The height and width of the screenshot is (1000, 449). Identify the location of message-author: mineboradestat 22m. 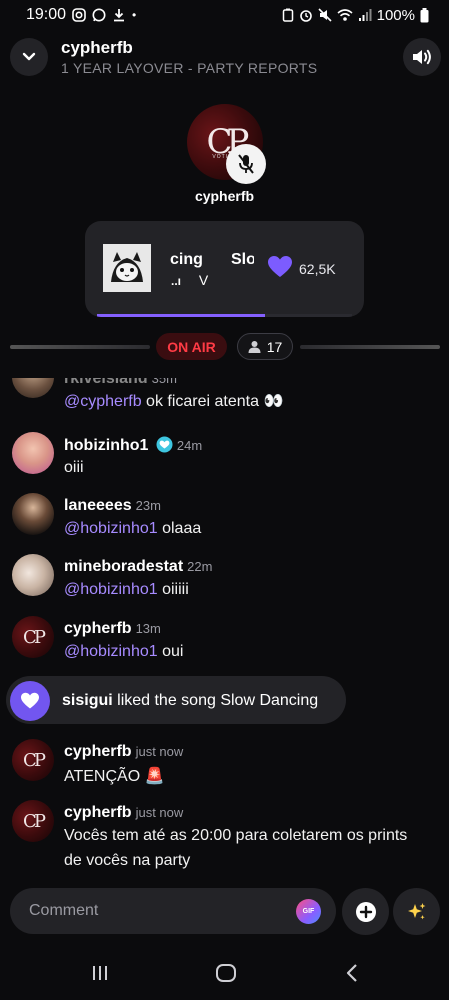
(138, 567).